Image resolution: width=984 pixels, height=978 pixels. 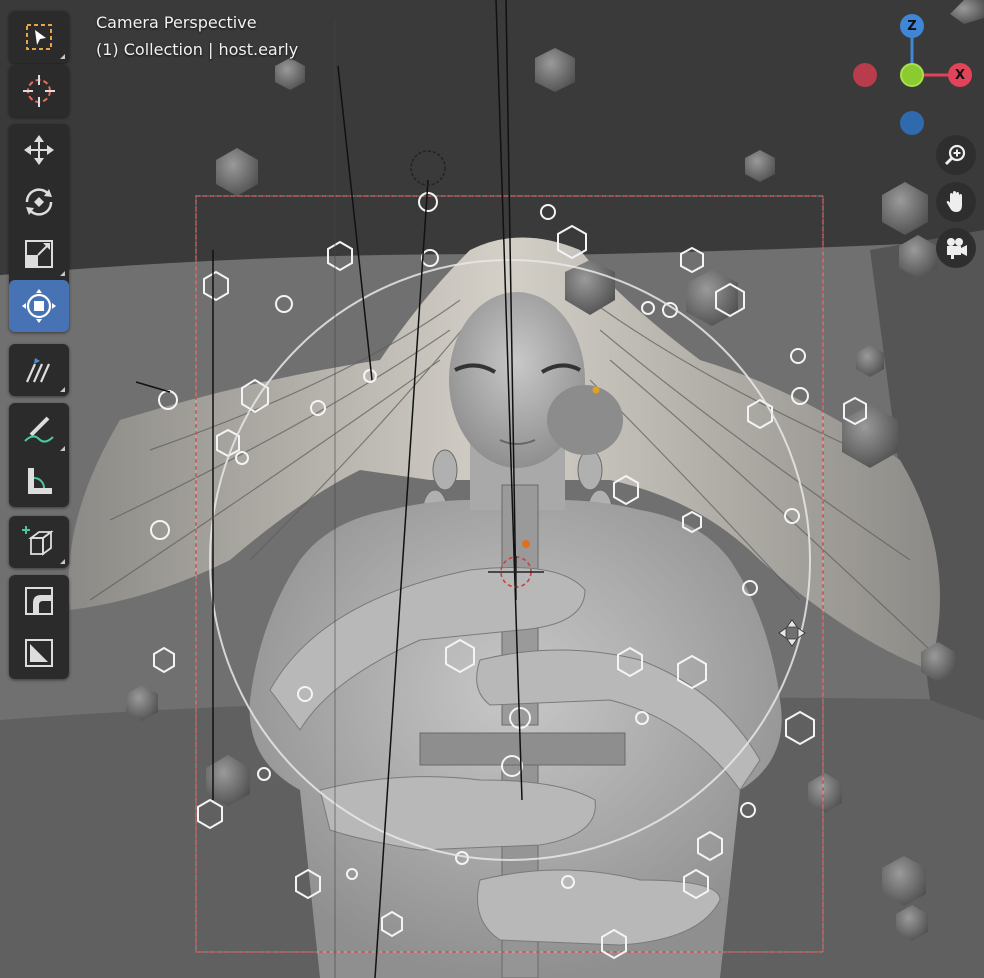 What do you see at coordinates (176, 22) in the screenshot?
I see `view-title: Camera Perspective` at bounding box center [176, 22].